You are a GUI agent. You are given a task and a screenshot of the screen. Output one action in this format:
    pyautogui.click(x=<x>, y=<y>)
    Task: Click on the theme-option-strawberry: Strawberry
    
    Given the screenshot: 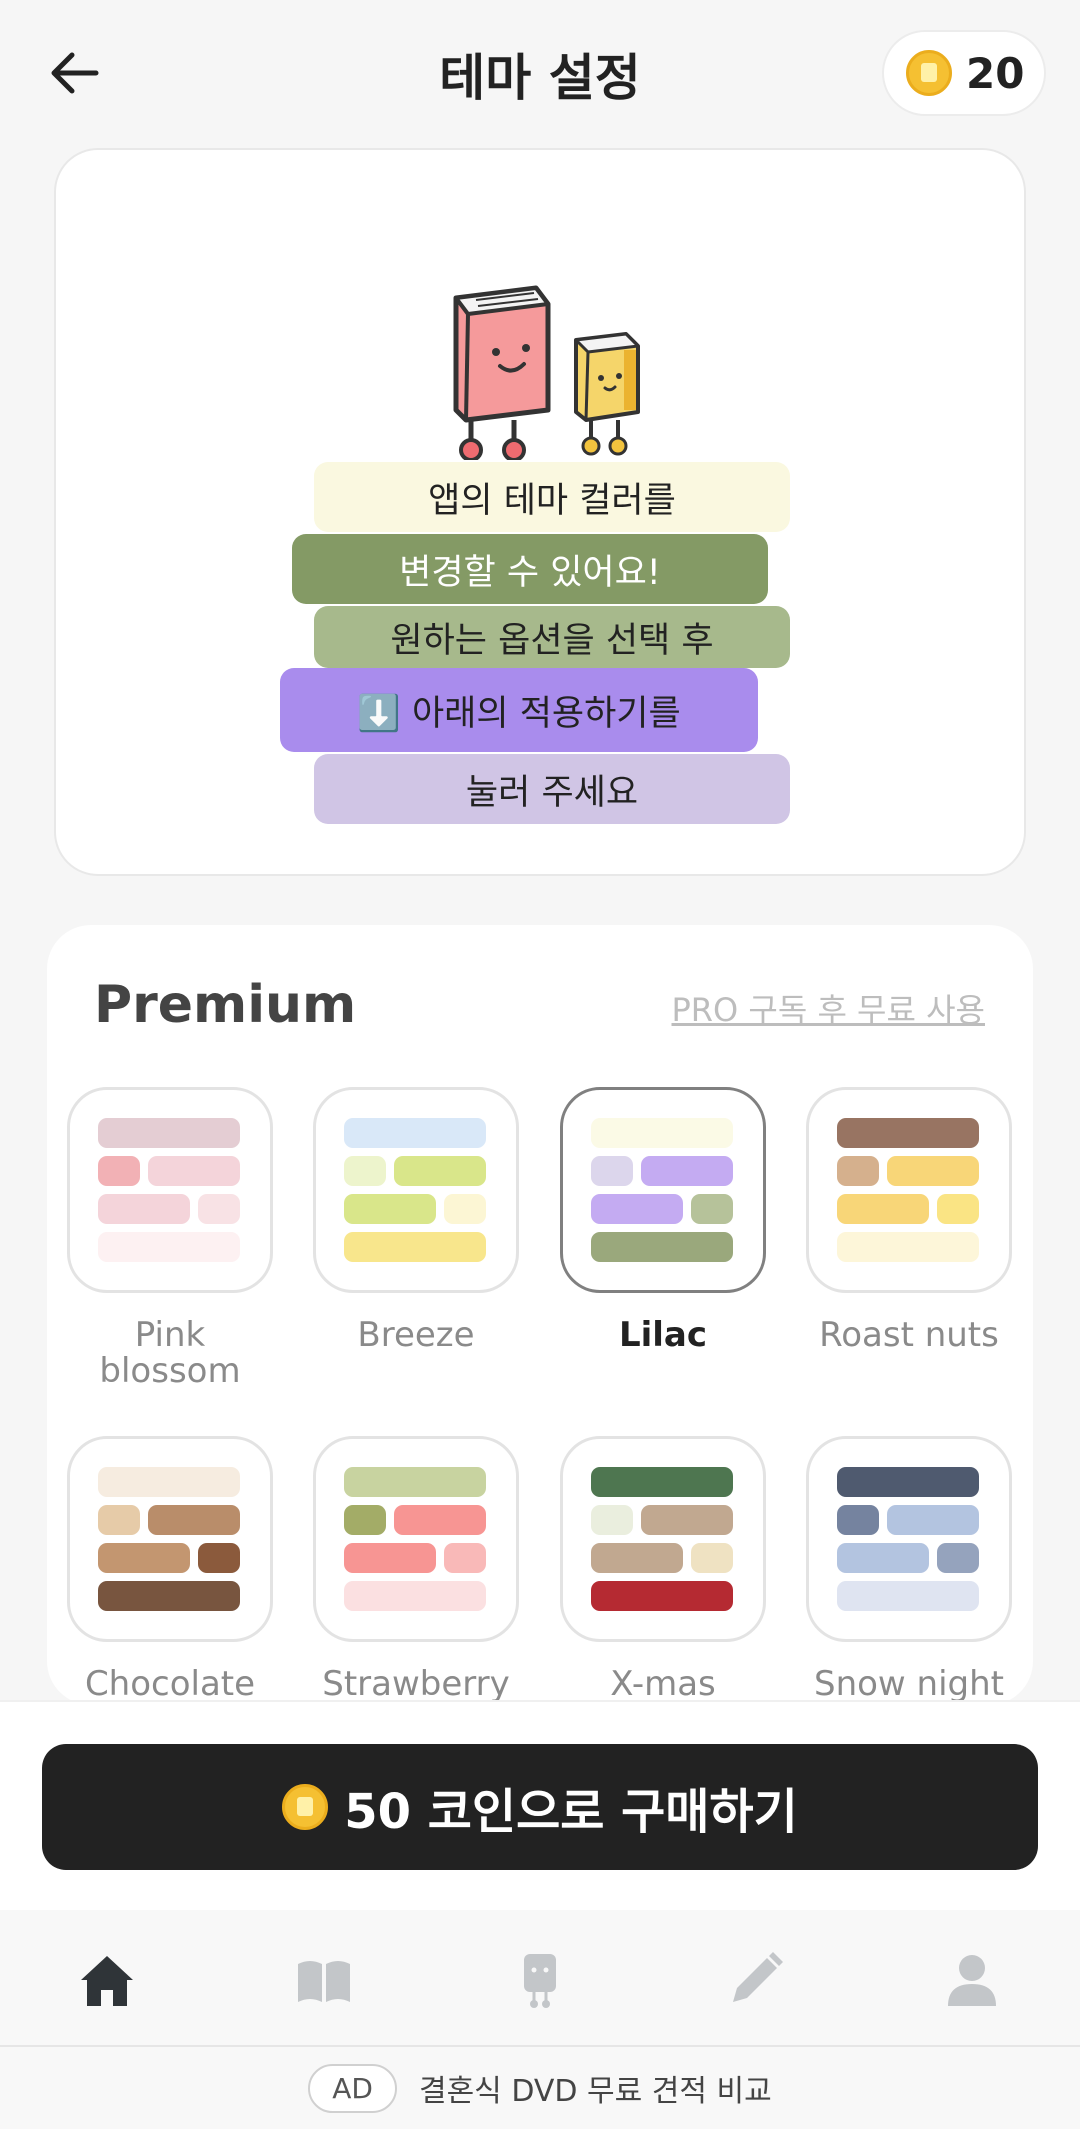 What is the action you would take?
    pyautogui.click(x=416, y=1569)
    